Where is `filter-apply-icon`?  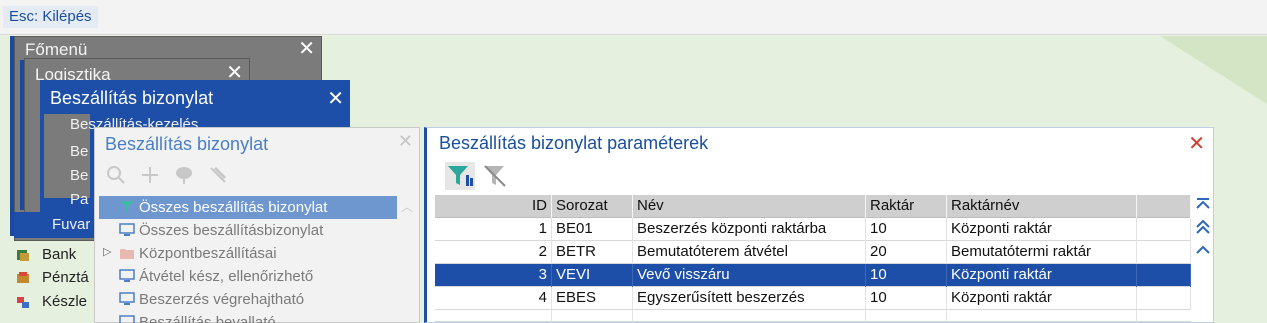 filter-apply-icon is located at coordinates (460, 176).